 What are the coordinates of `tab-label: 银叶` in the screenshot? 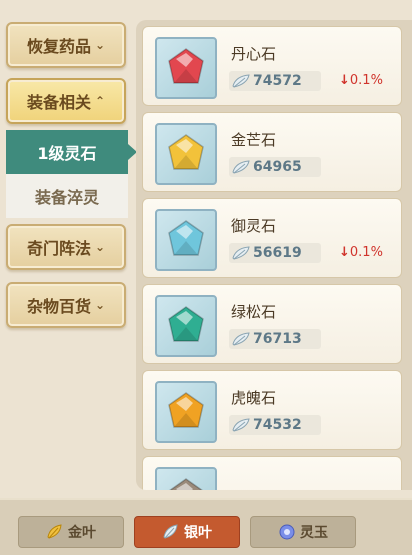 It's located at (198, 533).